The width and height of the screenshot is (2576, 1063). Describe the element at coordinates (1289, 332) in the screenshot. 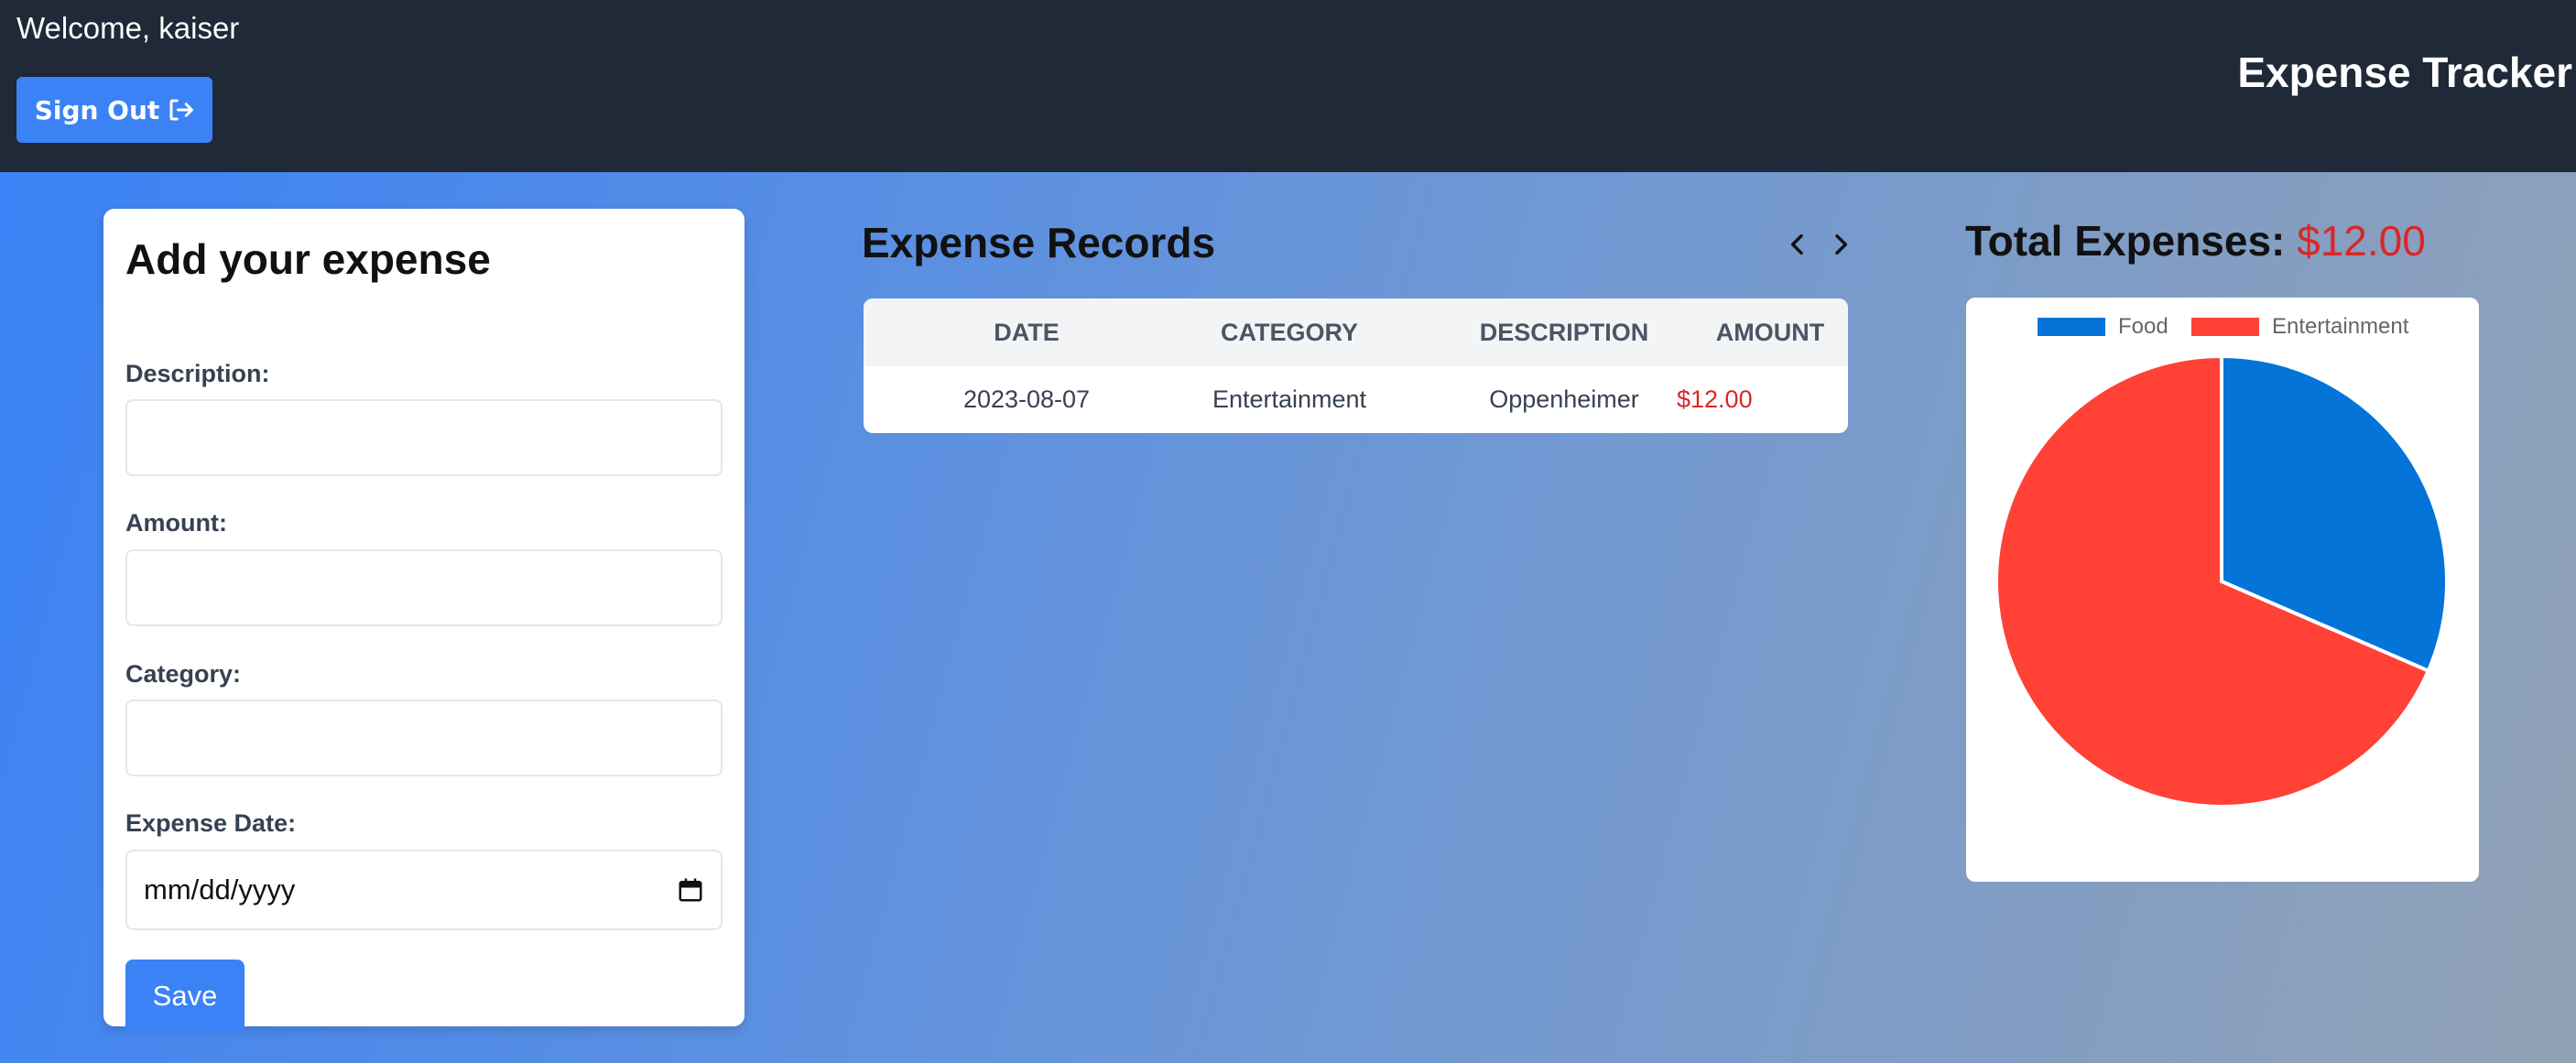

I see `column-header-category: CATEGORY` at that location.